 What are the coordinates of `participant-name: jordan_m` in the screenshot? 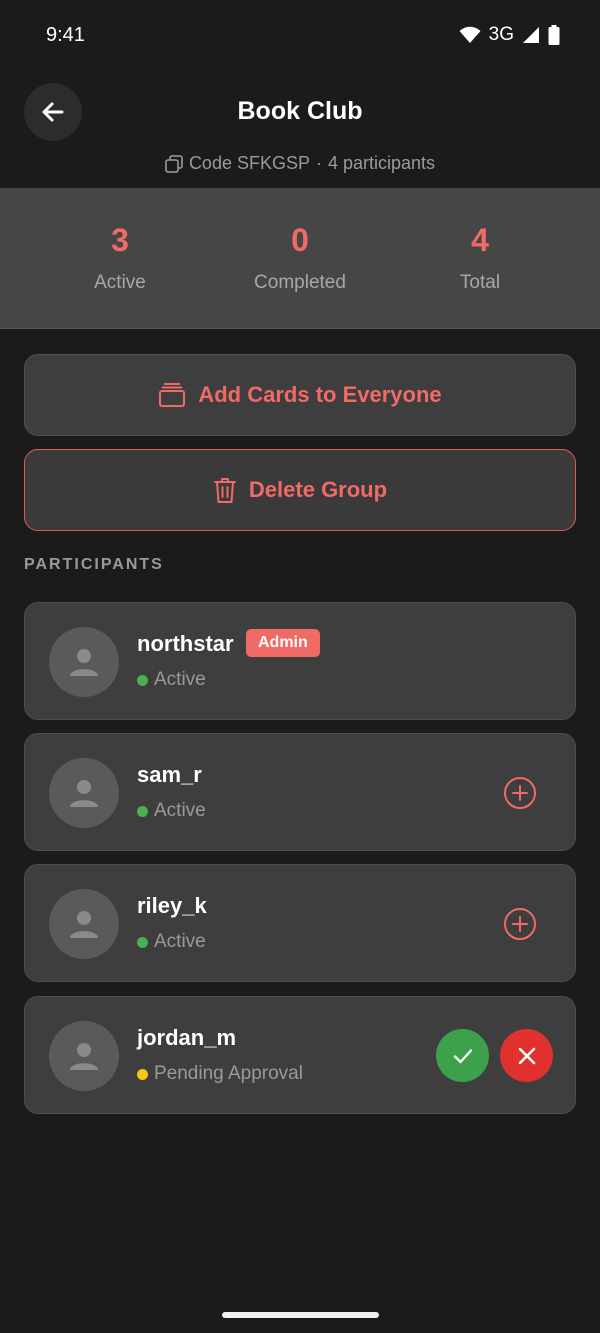 It's located at (187, 1037).